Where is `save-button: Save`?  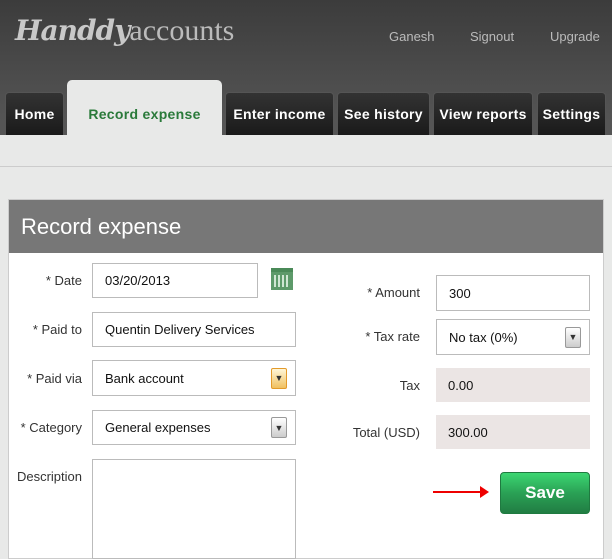
save-button: Save is located at coordinates (545, 493).